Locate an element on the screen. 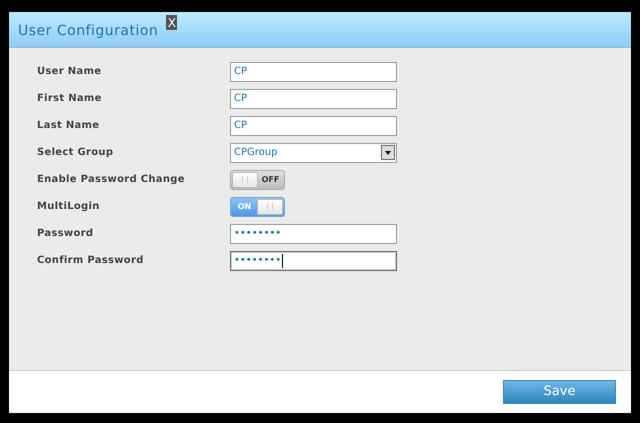  field-label: User Name is located at coordinates (69, 72).